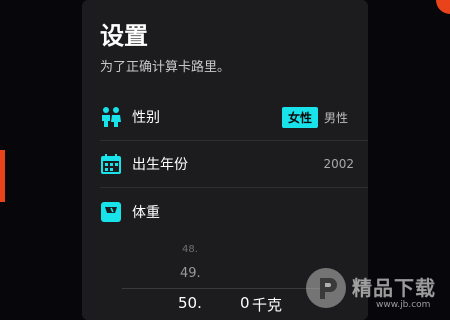 The height and width of the screenshot is (320, 450). Describe the element at coordinates (111, 212) in the screenshot. I see `scale-icon` at that location.